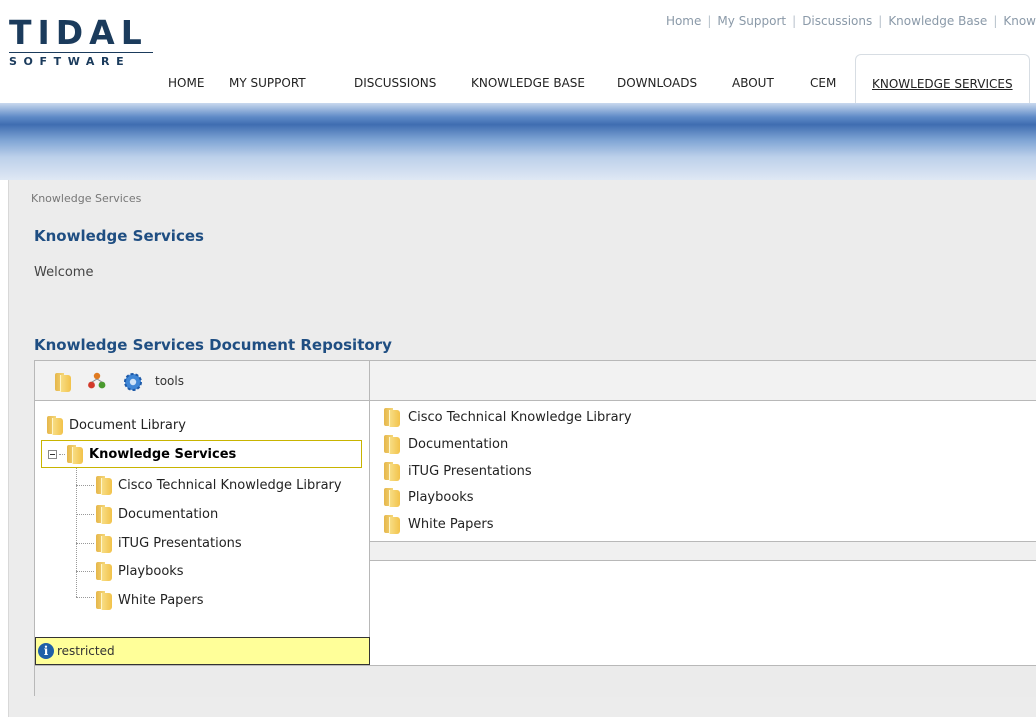 The image size is (1036, 717). Describe the element at coordinates (683, 21) in the screenshot. I see `util-link-home: Home` at that location.